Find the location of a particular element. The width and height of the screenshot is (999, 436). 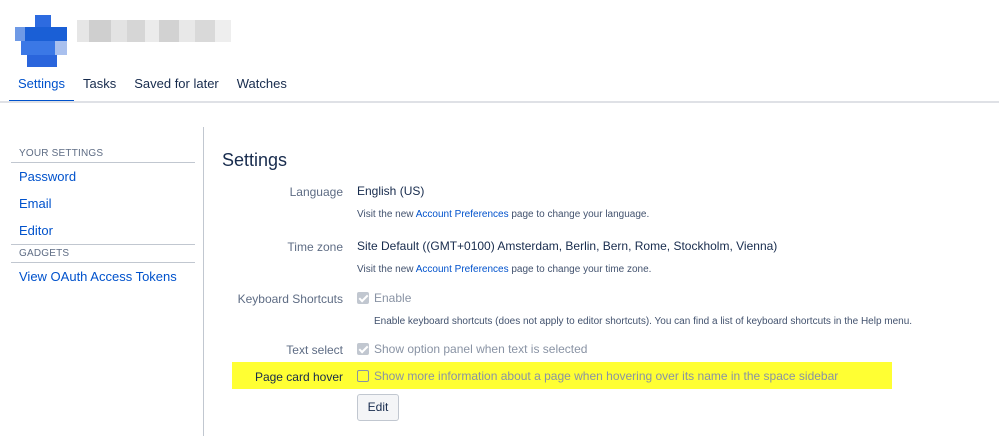

sidebar-item-password: Password is located at coordinates (103, 176).